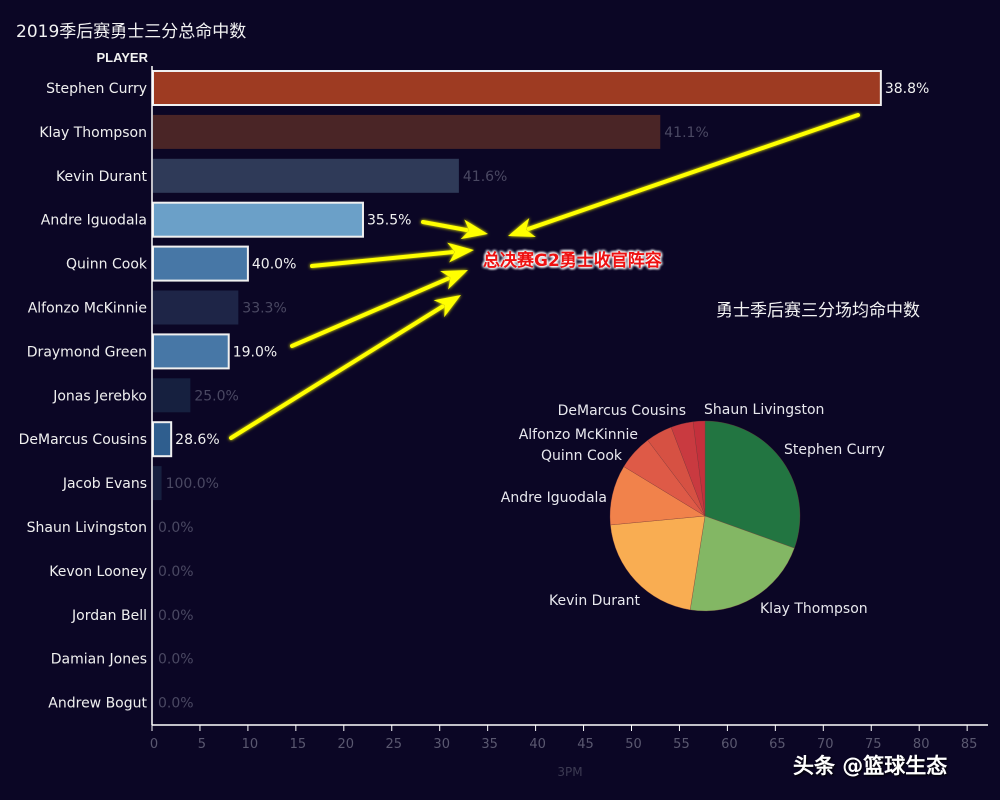 This screenshot has height=800, width=1000. What do you see at coordinates (554, 498) in the screenshot?
I see `pie-label: Andre Iguodala` at bounding box center [554, 498].